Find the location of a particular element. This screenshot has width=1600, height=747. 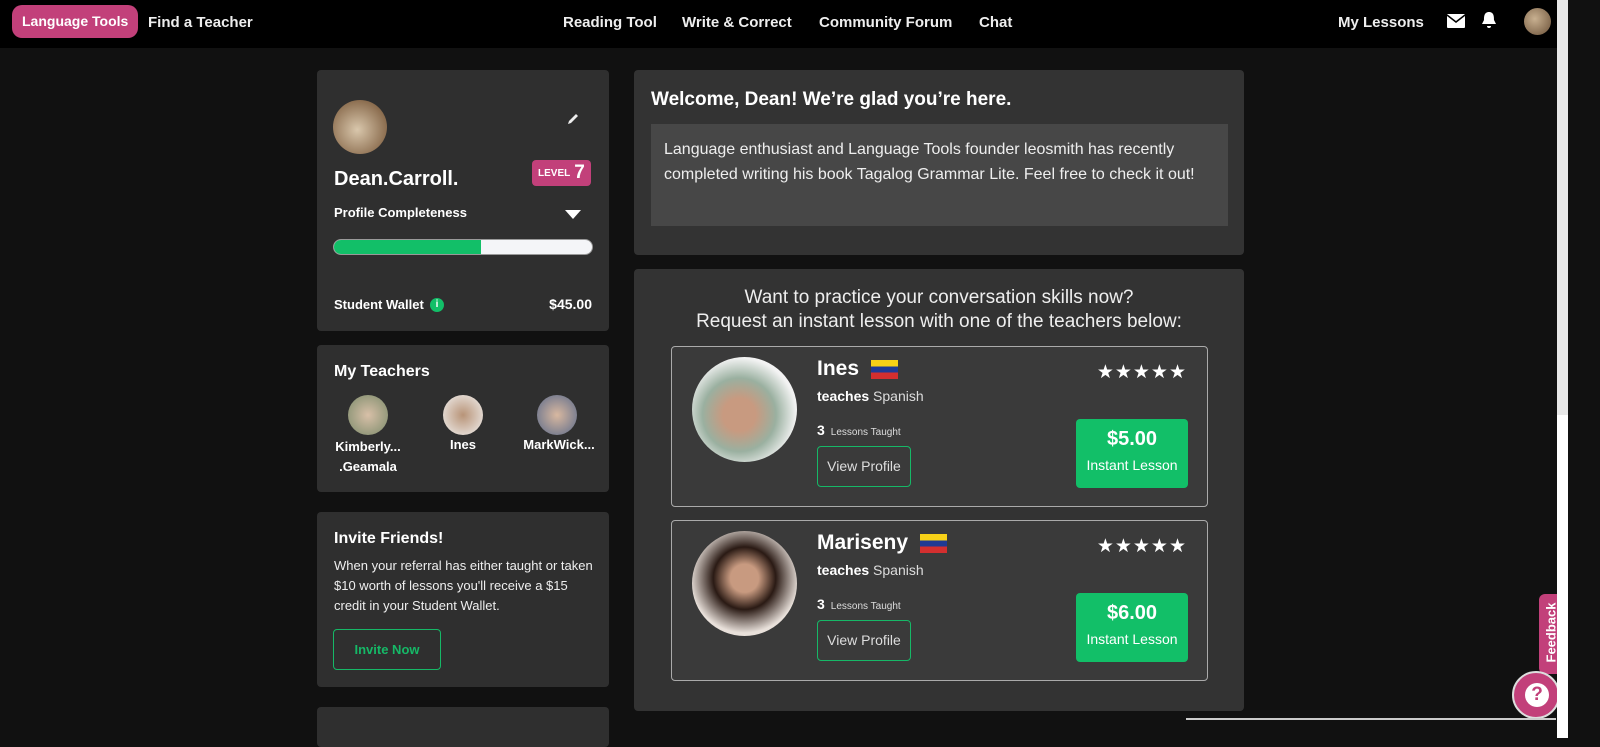

lesson-price: $5.00 is located at coordinates (1132, 439).